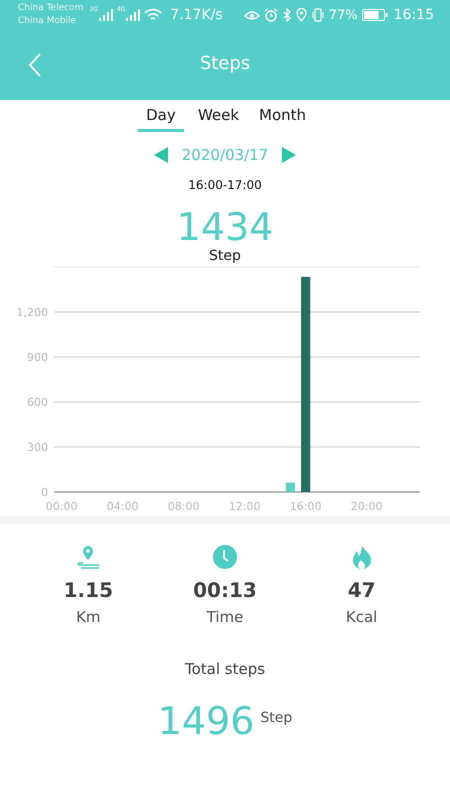  I want to click on next-day-button, so click(289, 155).